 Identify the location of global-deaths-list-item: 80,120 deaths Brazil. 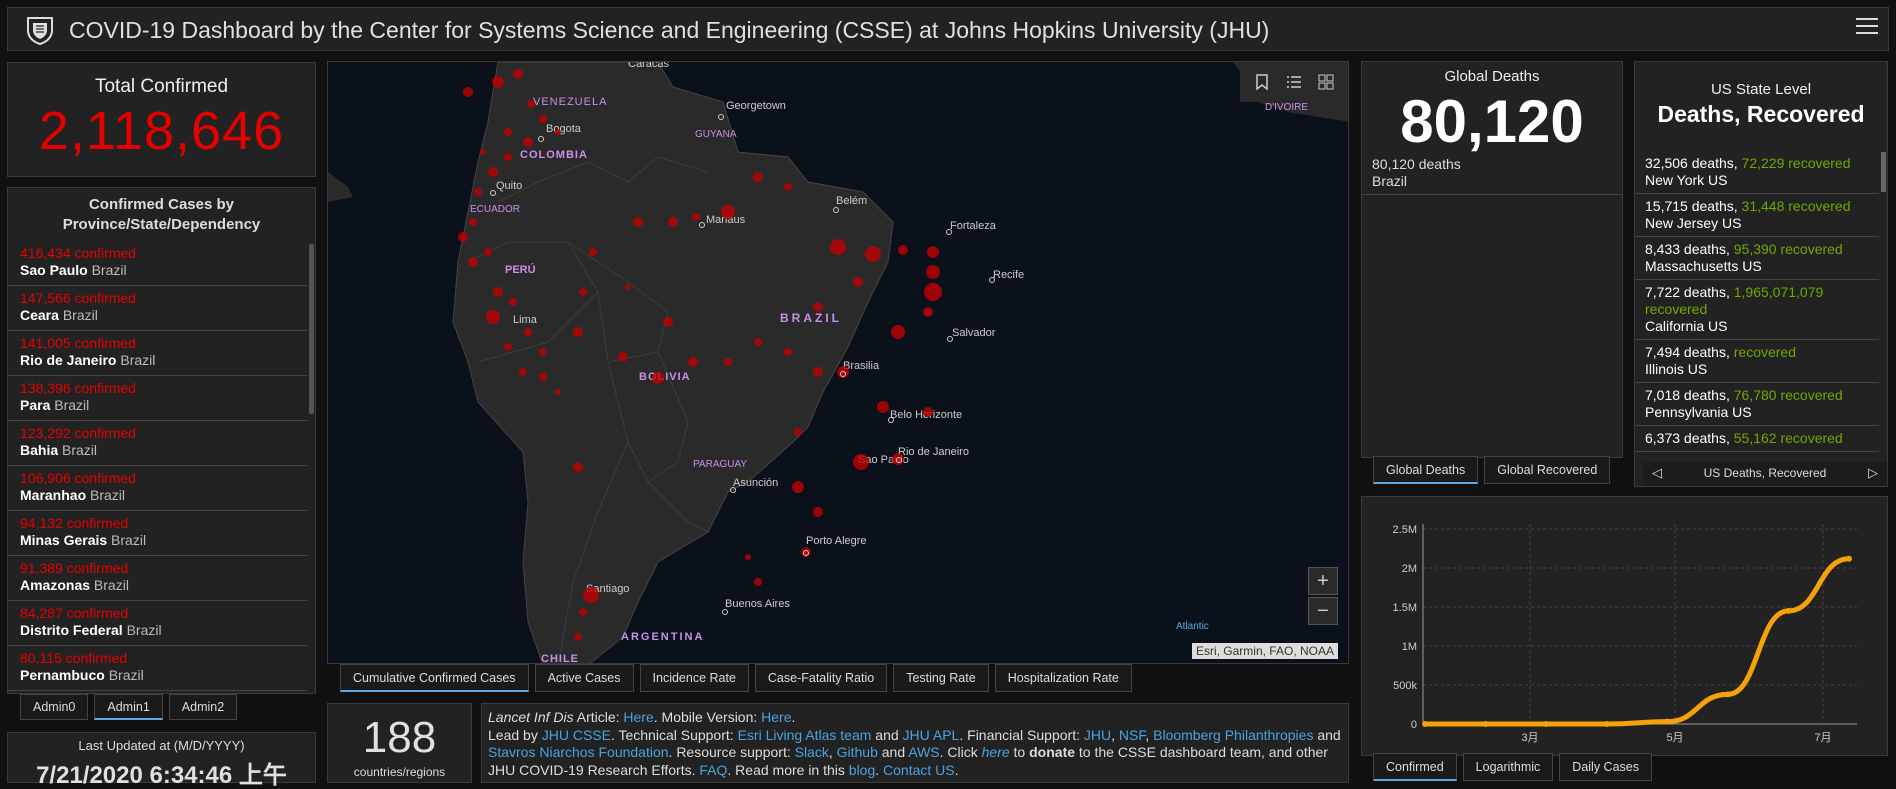
(1416, 173).